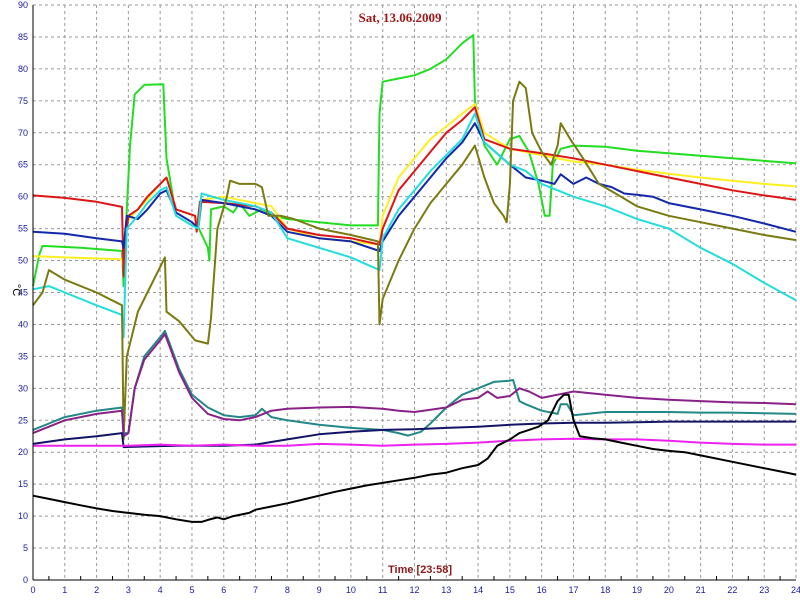 This screenshot has height=600, width=800. Describe the element at coordinates (795, 590) in the screenshot. I see `x-tick-label: 24` at that location.